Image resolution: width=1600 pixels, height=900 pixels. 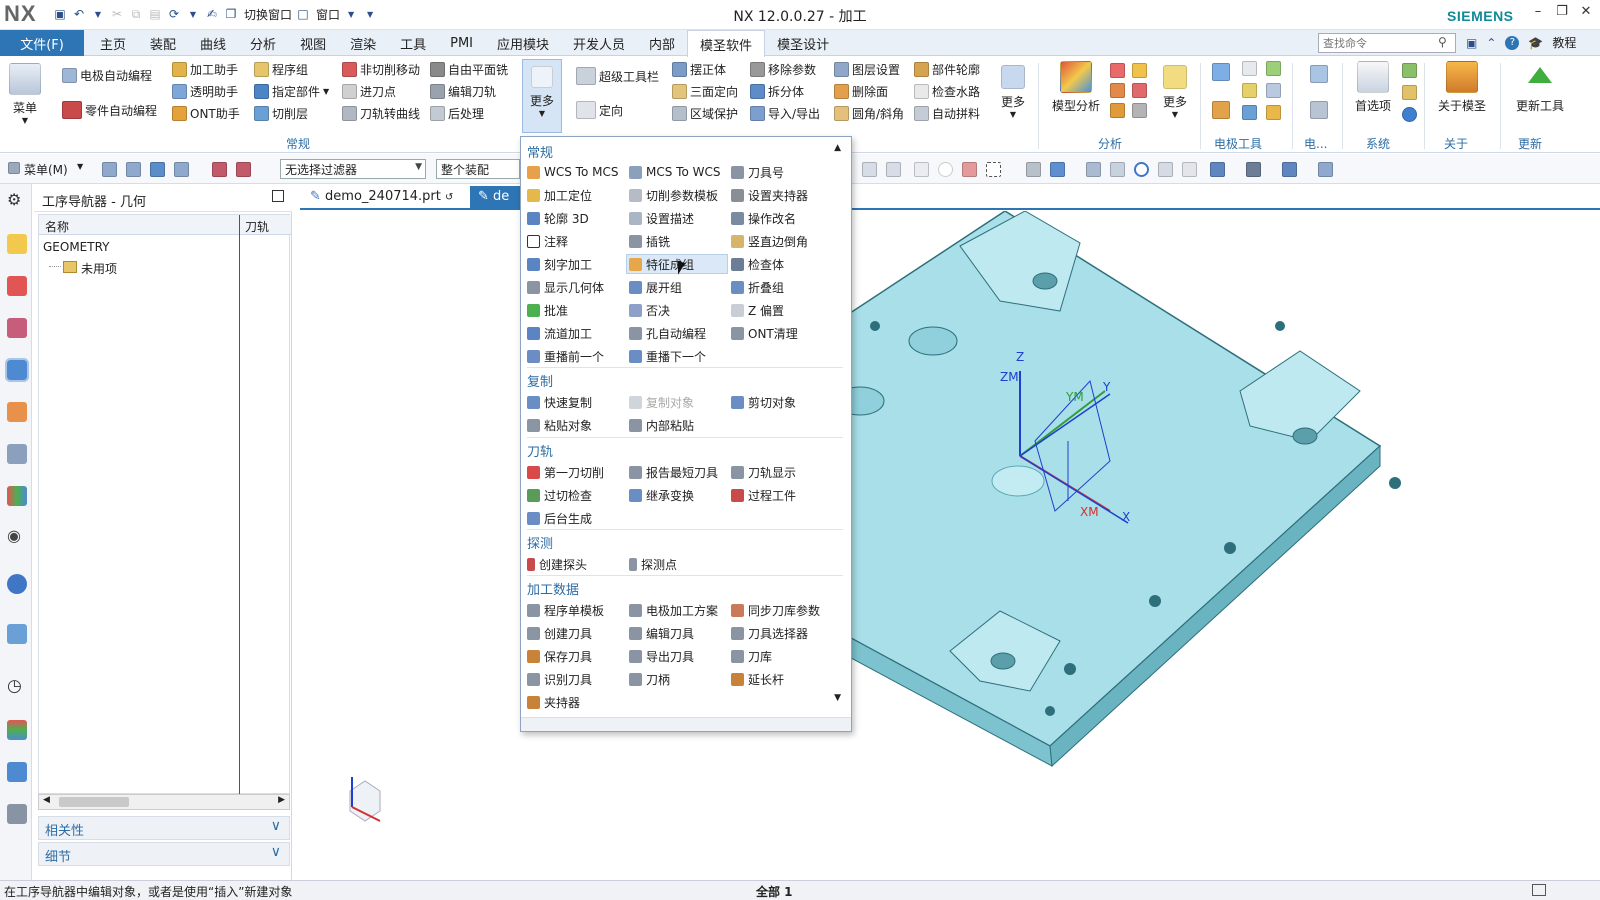 What do you see at coordinates (705, 113) in the screenshot?
I see `region-protect-button: 区域保护` at bounding box center [705, 113].